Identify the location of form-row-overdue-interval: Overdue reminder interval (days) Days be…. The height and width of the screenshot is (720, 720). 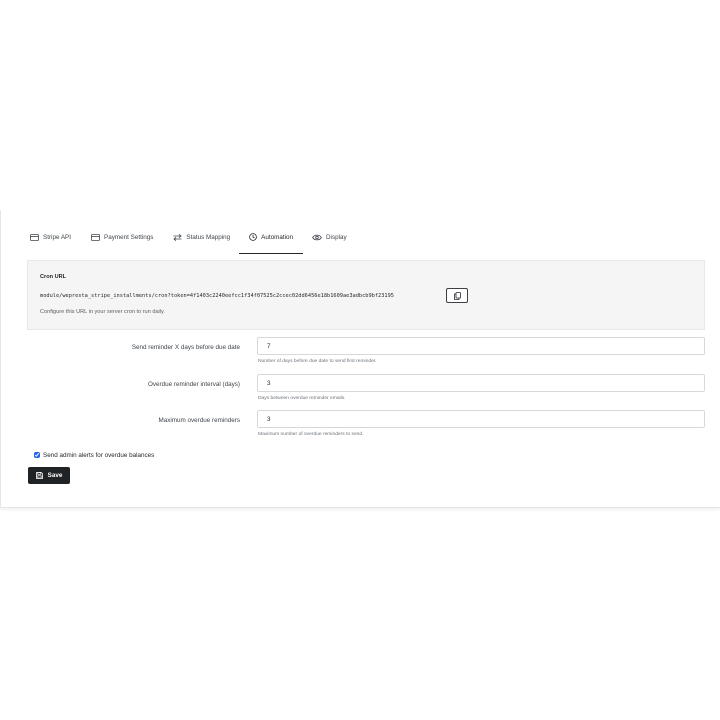
(366, 392).